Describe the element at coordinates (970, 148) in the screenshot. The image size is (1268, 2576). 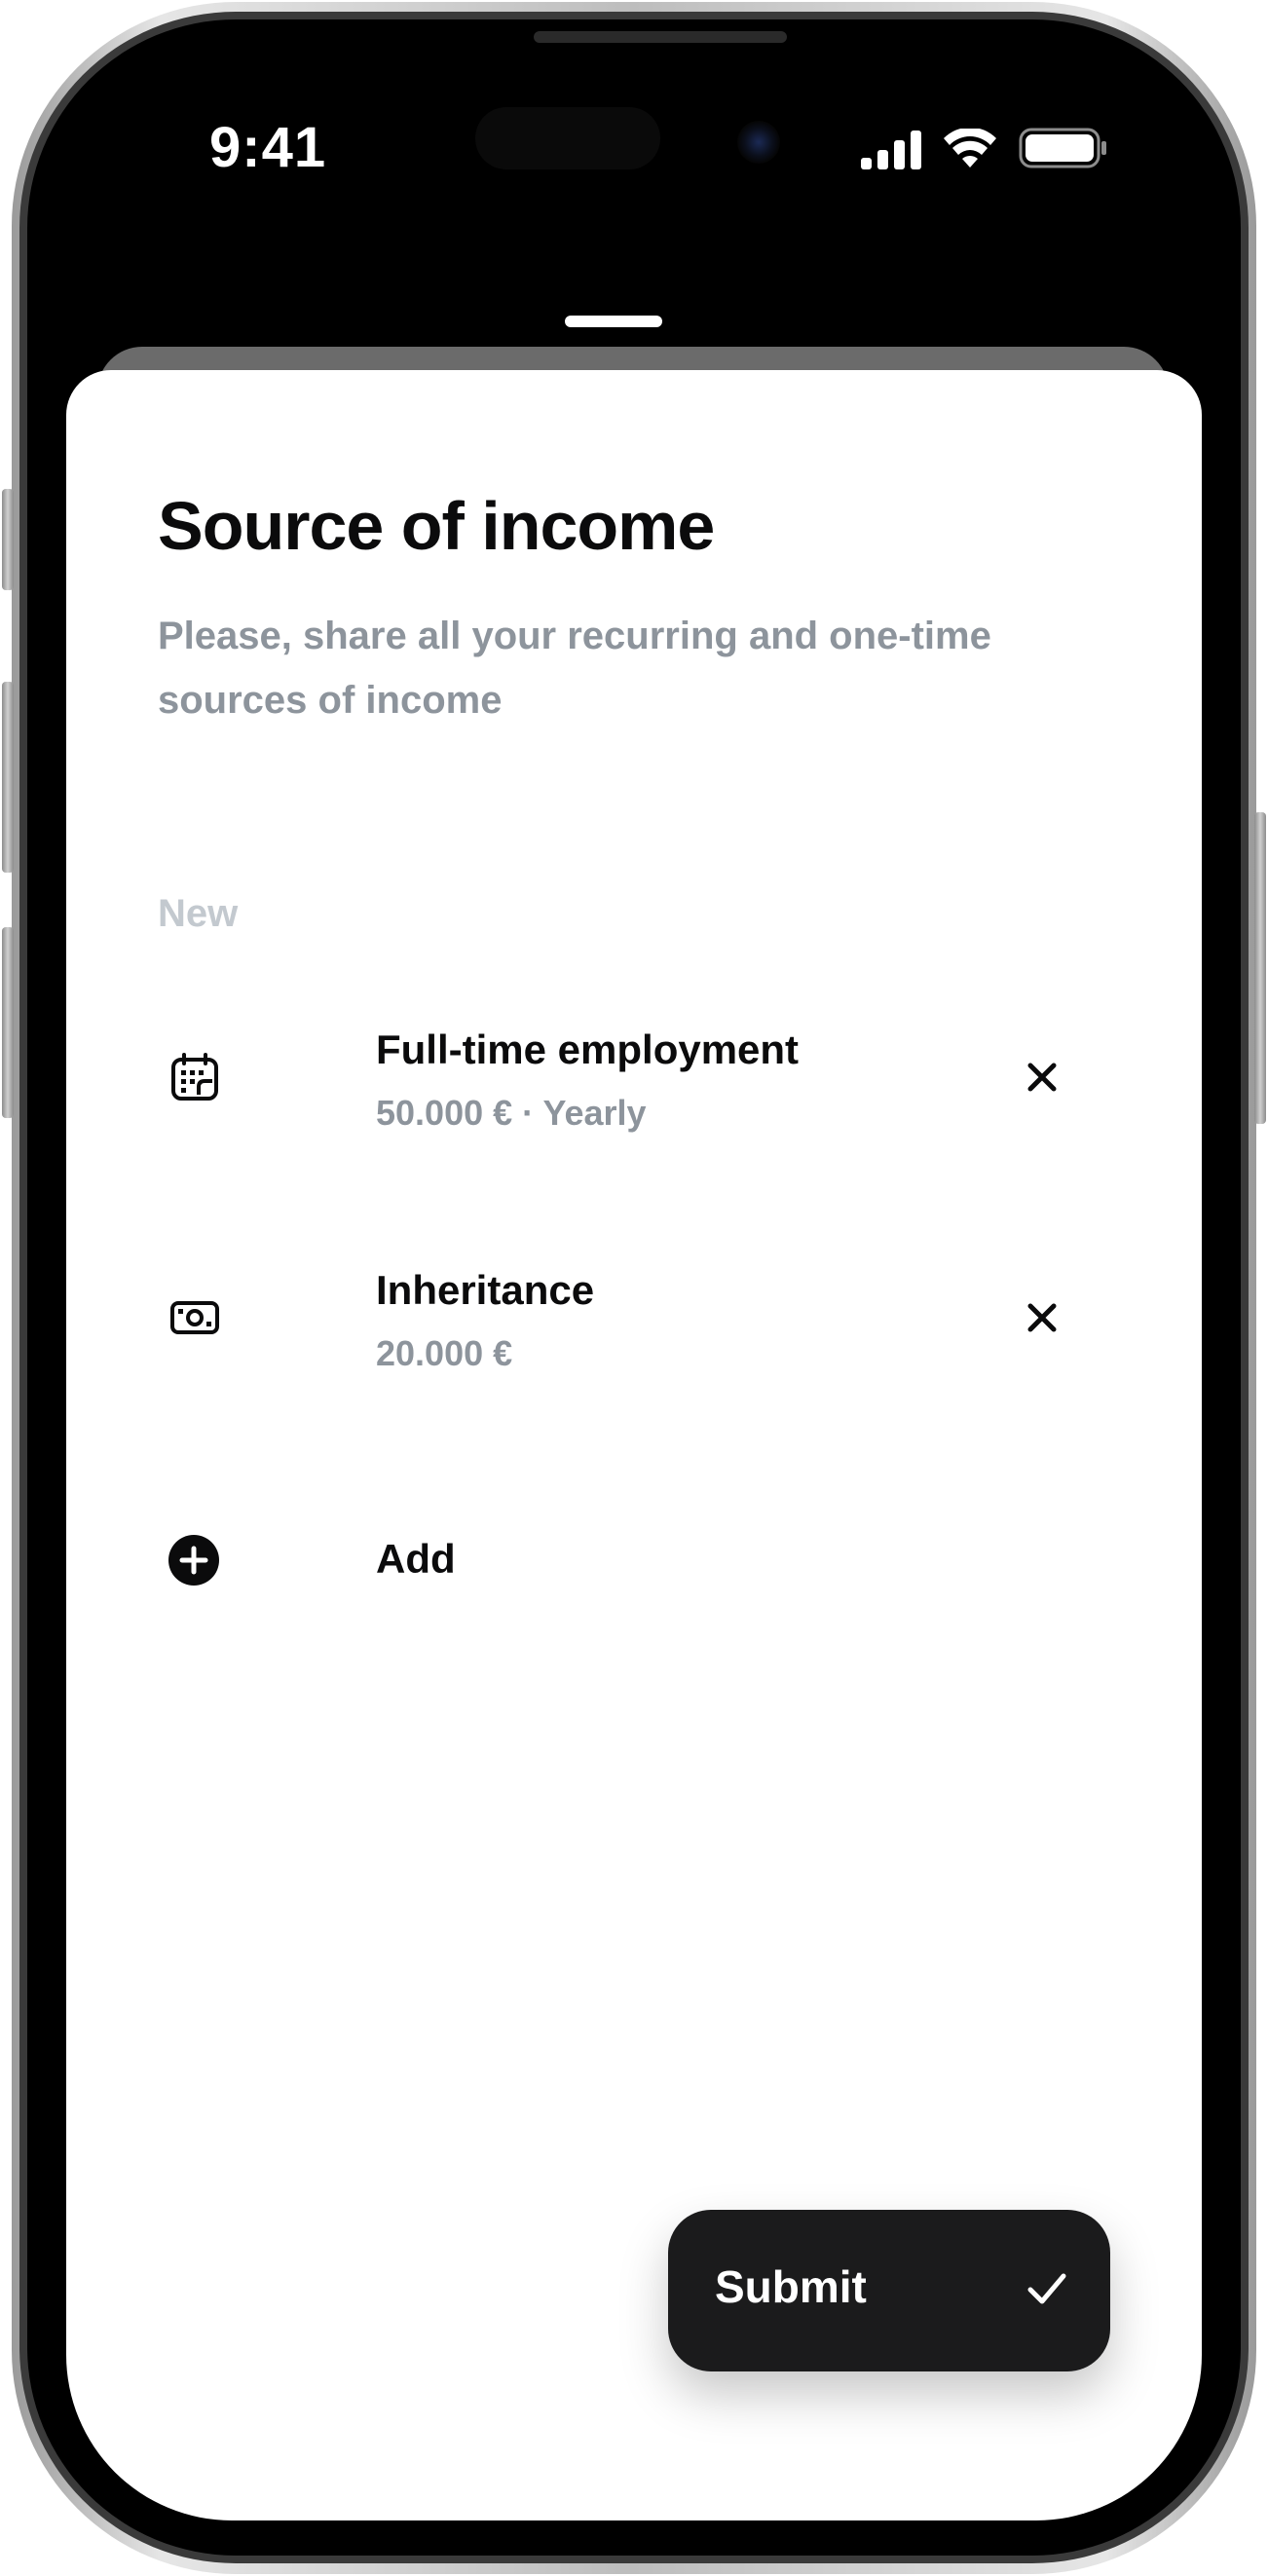
I see `wifi-icon` at that location.